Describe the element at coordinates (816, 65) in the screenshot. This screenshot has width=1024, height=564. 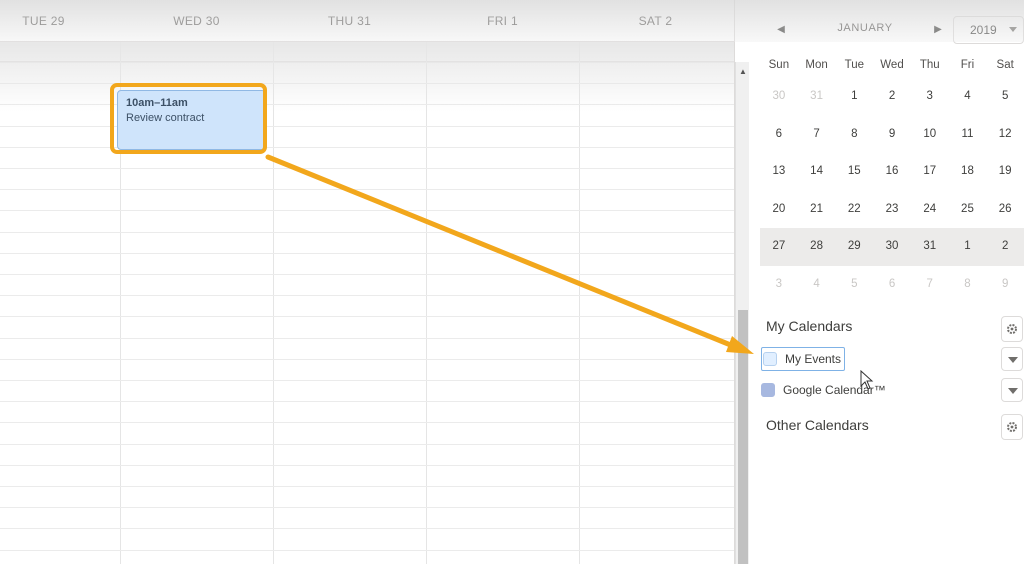
I see `weekday-label: Mon` at that location.